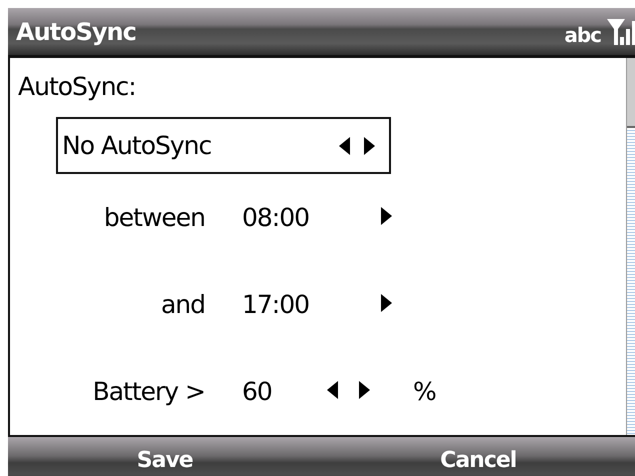 Image resolution: width=635 pixels, height=476 pixels. Describe the element at coordinates (164, 460) in the screenshot. I see `softkey: Save` at that location.